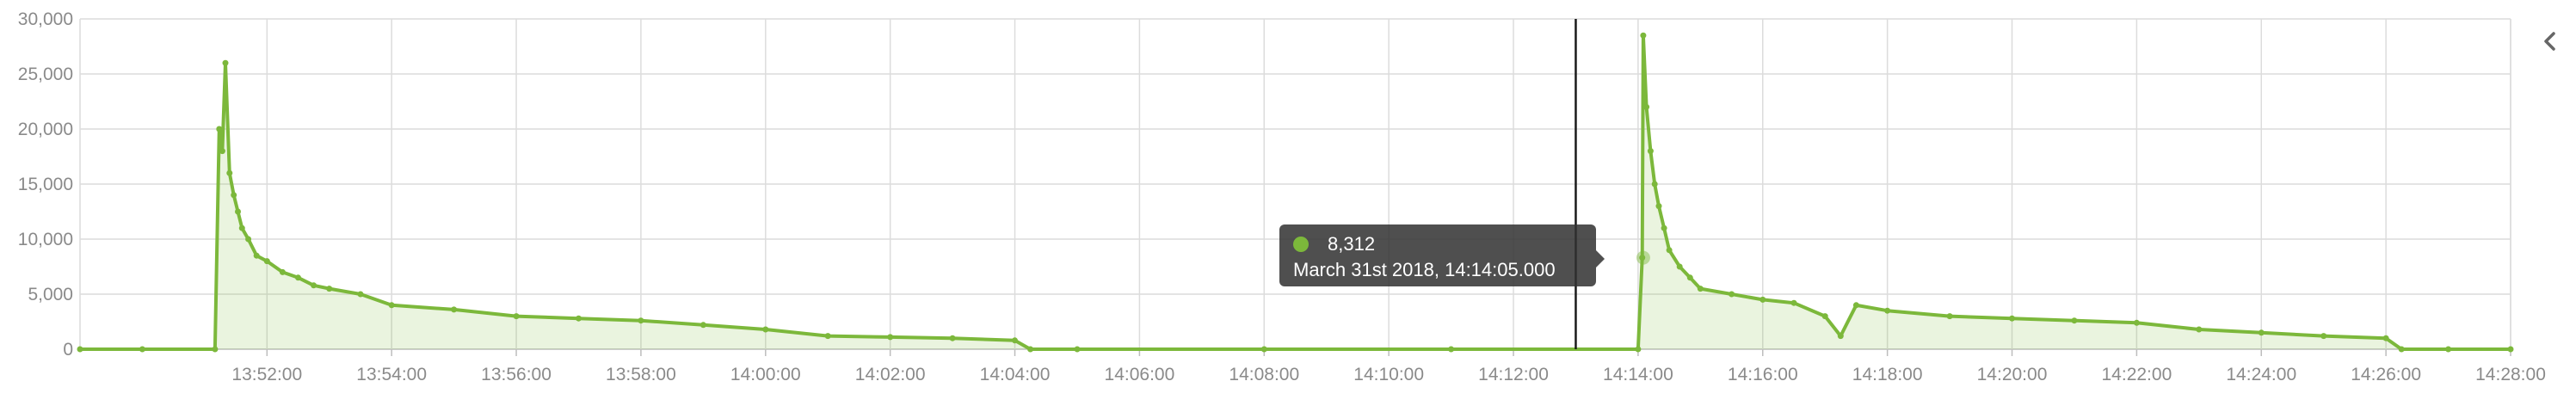  What do you see at coordinates (2012, 374) in the screenshot?
I see `x-tick-label: 14:20:00` at bounding box center [2012, 374].